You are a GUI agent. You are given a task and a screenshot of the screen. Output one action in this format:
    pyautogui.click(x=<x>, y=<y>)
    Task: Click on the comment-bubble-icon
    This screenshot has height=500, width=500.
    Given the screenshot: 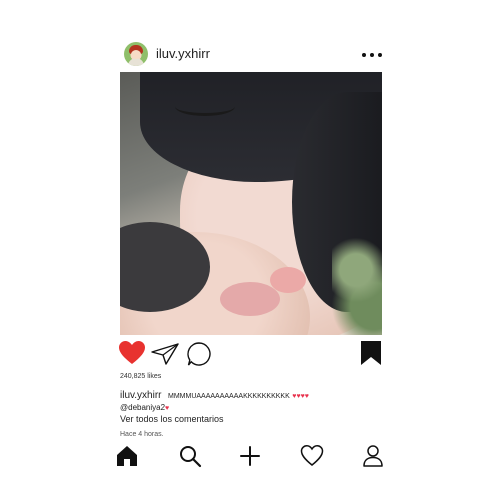 What is the action you would take?
    pyautogui.click(x=199, y=354)
    